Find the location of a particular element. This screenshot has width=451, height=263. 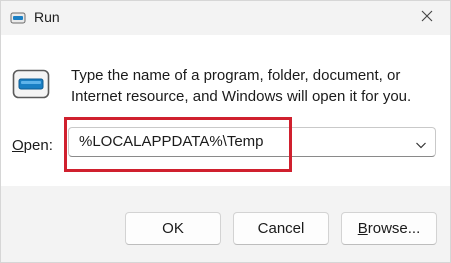

title-bar: Run is located at coordinates (225, 18).